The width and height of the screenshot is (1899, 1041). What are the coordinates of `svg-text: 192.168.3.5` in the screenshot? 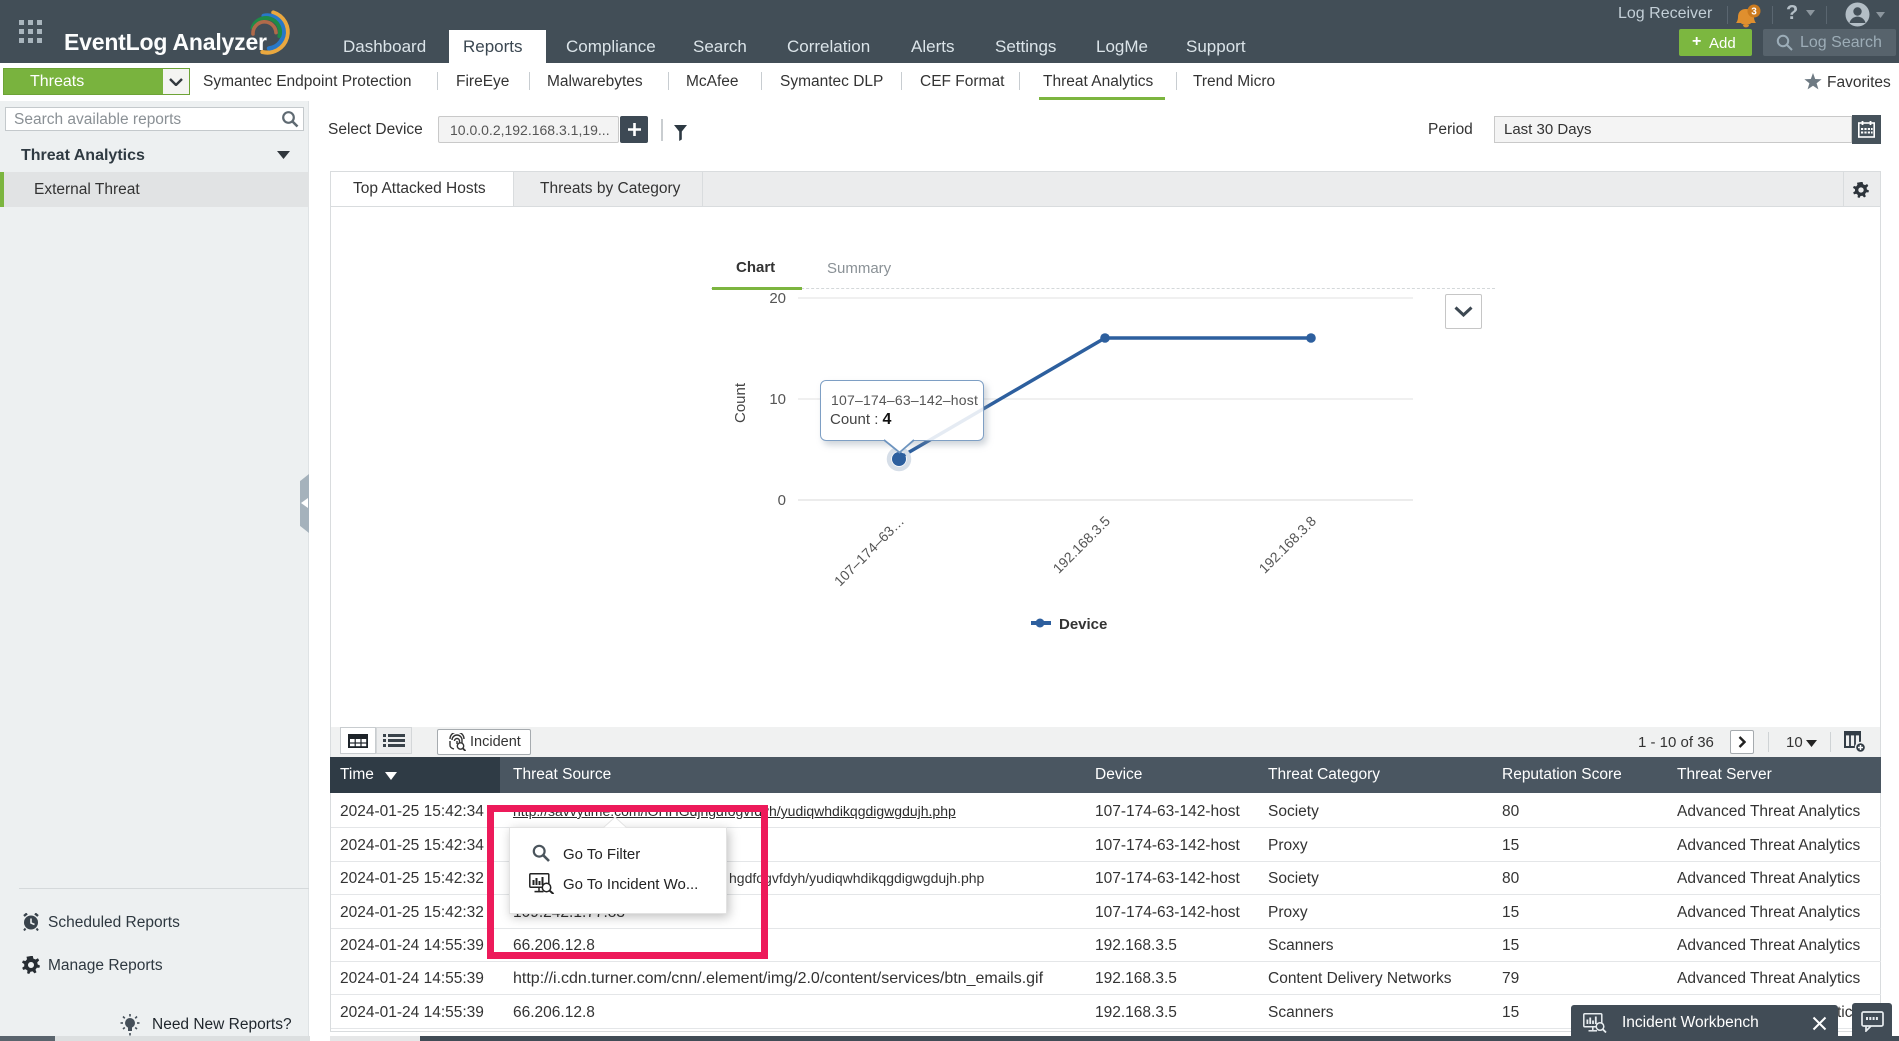 It's located at (1082, 545).